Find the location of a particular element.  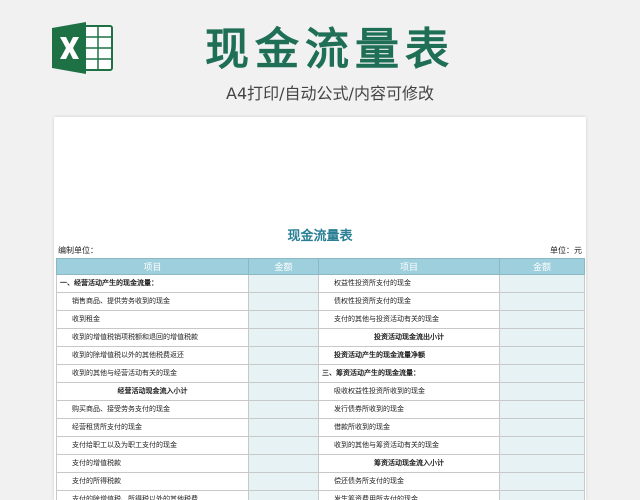

table-row: 支付的所得税款 偿还债务所支付的现金 is located at coordinates (320, 481).